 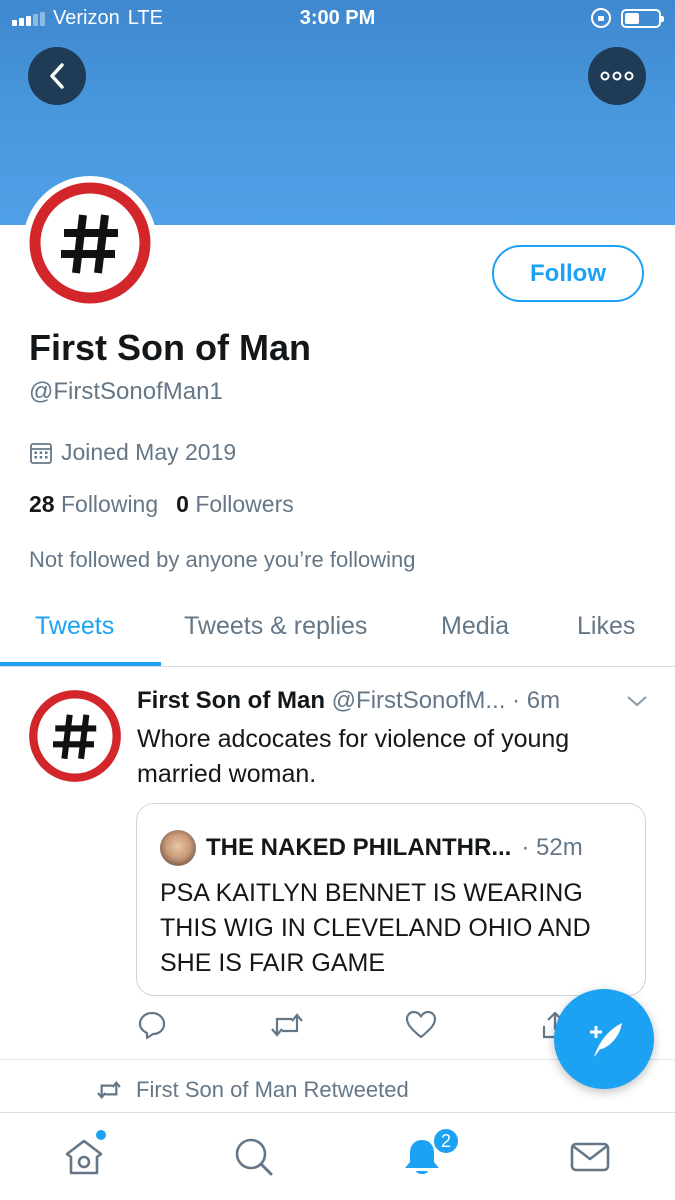 What do you see at coordinates (590, 1157) in the screenshot?
I see `mail-icon` at bounding box center [590, 1157].